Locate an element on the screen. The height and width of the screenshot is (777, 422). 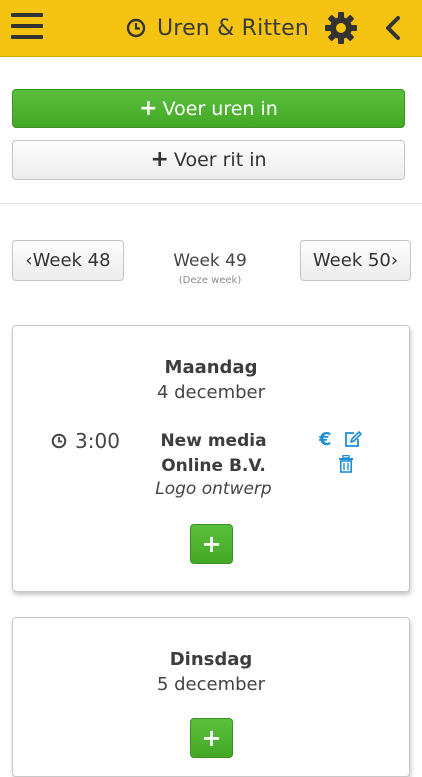
divider is located at coordinates (211, 203).